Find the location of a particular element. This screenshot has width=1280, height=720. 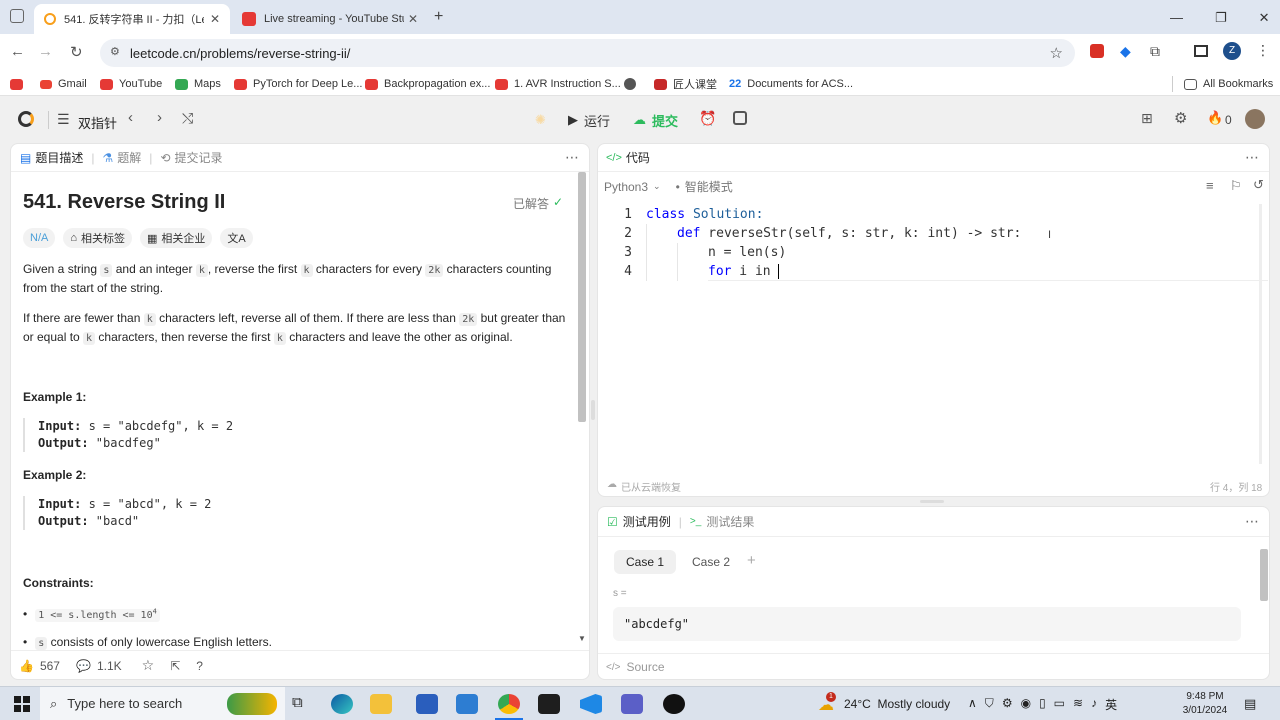

ime-indicator: 英 is located at coordinates (1111, 704).